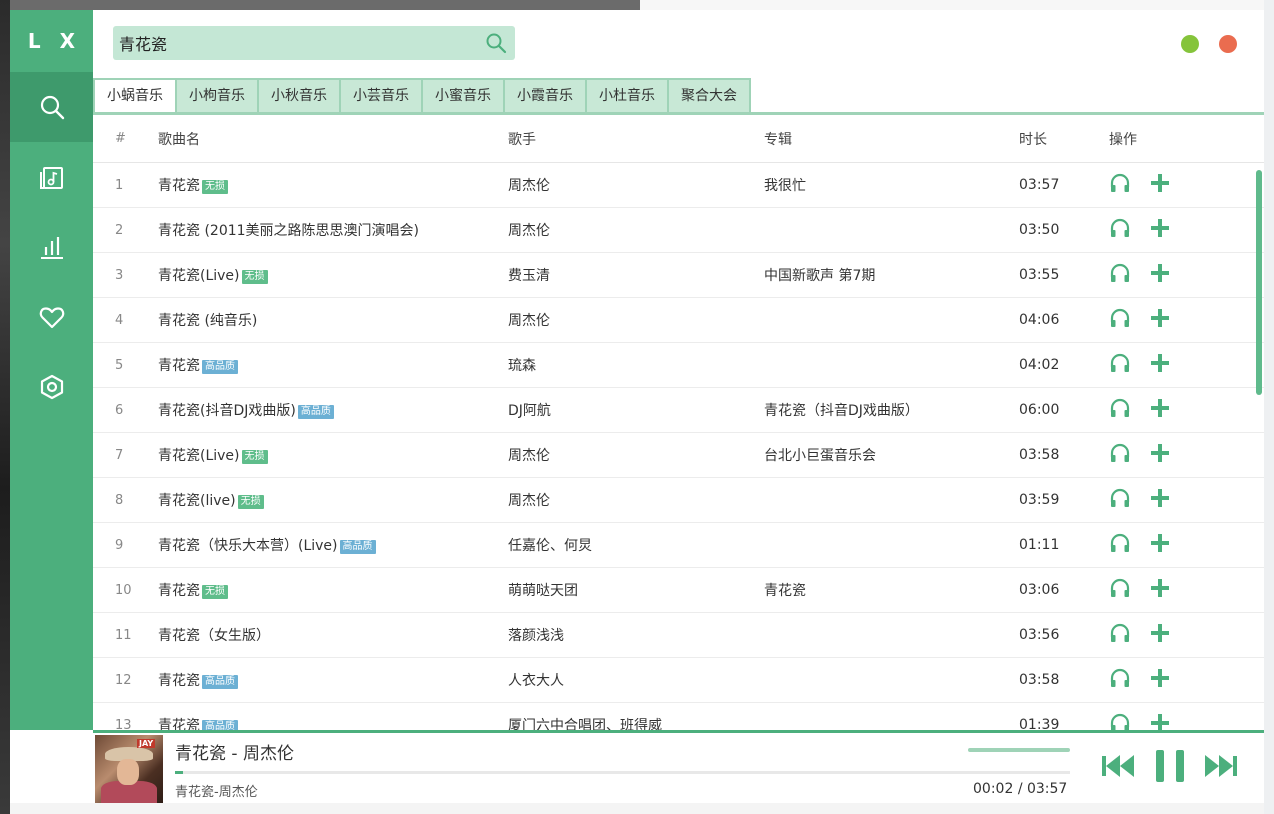 Image resolution: width=1274 pixels, height=814 pixels. Describe the element at coordinates (678, 500) in the screenshot. I see `table-row: 8 青花瓷(live) 无损 周杰伦 03:59` at that location.